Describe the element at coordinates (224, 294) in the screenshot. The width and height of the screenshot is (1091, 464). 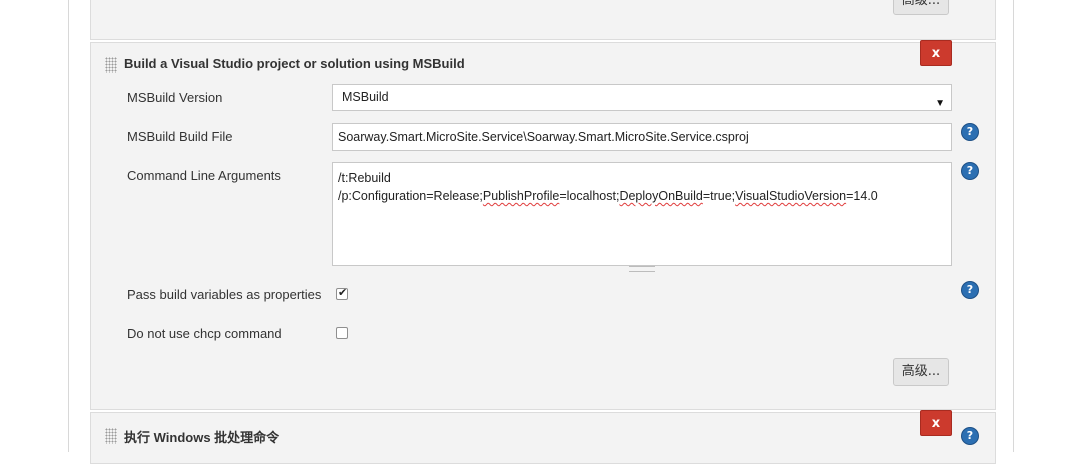
I see `pass-build-vars-label: Pass build variables as properties` at that location.